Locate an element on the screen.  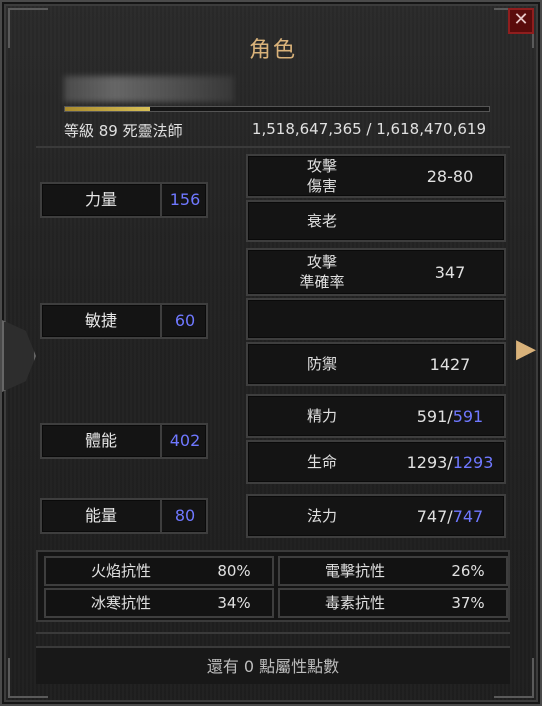
stat-value is located at coordinates (450, 221).